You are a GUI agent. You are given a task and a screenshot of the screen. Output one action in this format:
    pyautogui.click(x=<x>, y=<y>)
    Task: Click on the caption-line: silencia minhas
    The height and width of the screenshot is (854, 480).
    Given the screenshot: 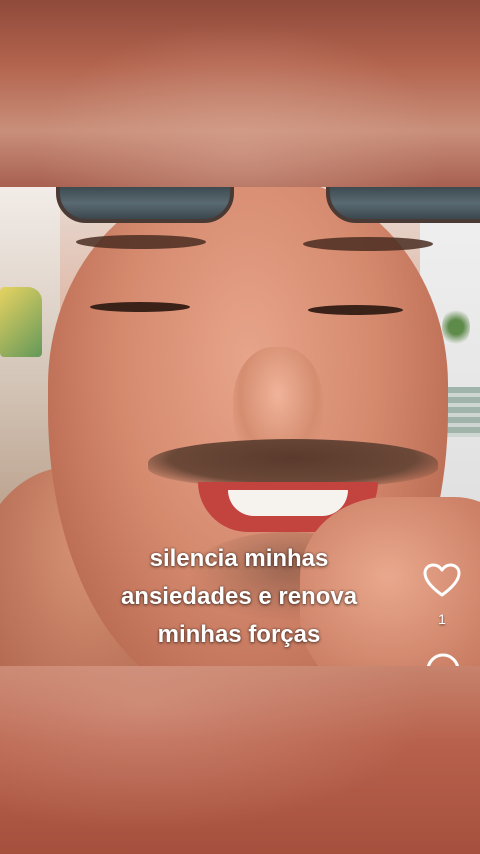 What is the action you would take?
    pyautogui.click(x=239, y=558)
    